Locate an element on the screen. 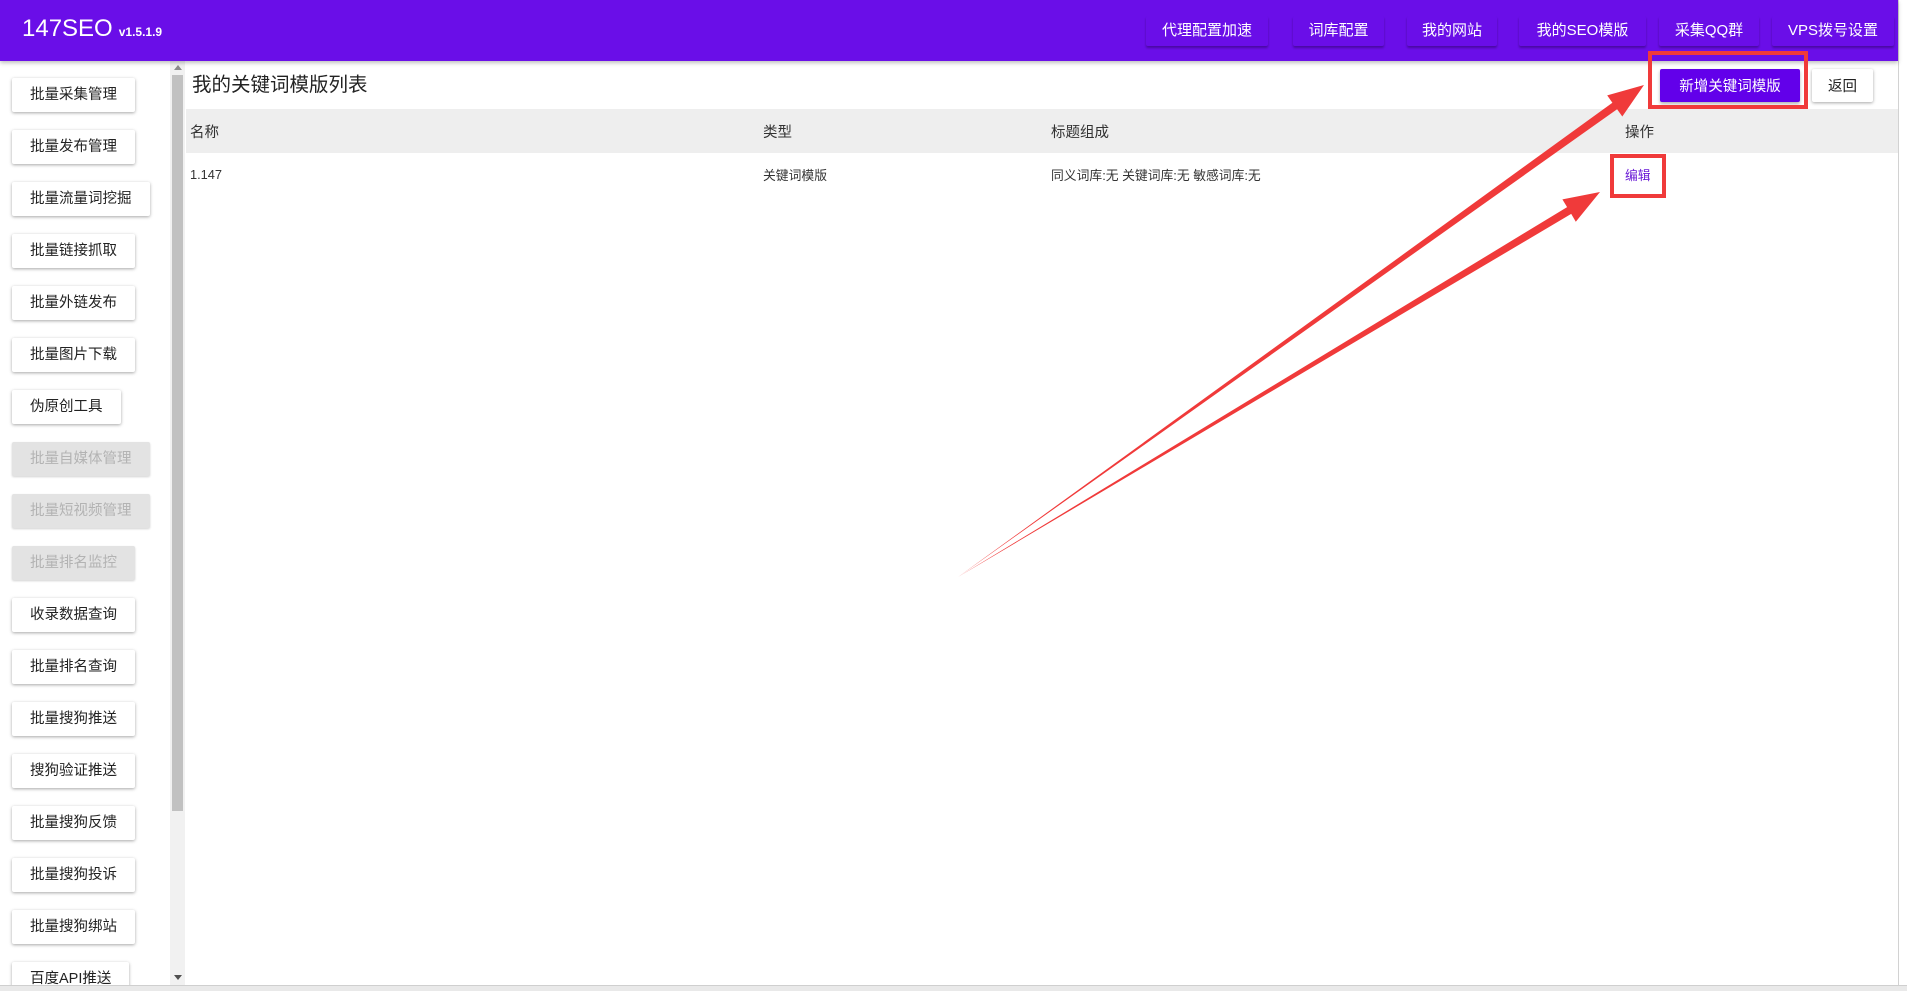 The height and width of the screenshot is (991, 1907). sidebar-scrollbar-thumb is located at coordinates (177, 443).